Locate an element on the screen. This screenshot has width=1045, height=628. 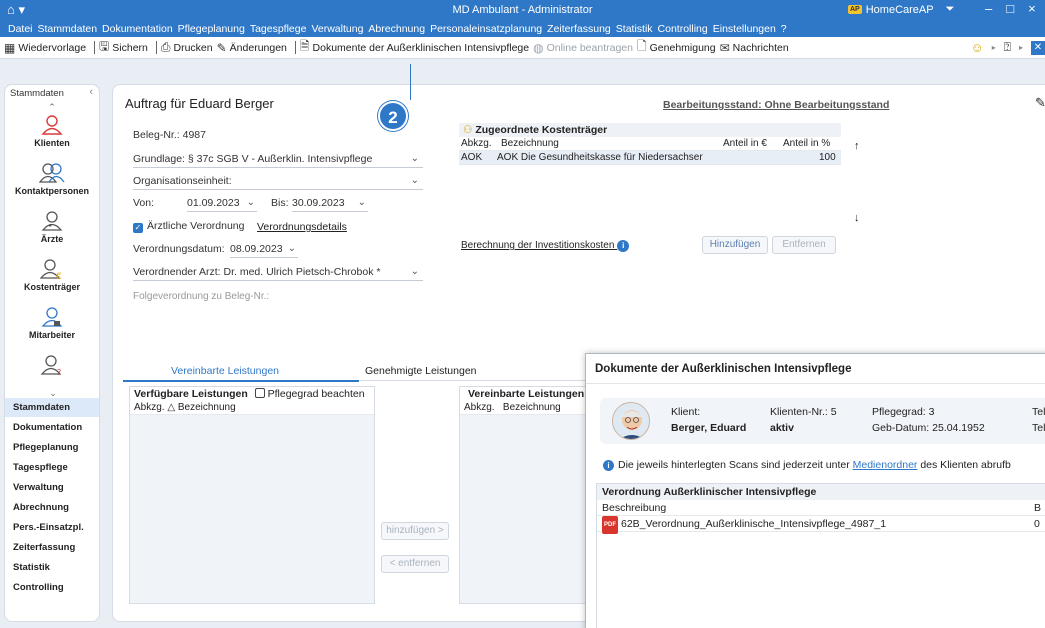
menu-statistik: Statistik is located at coordinates (634, 29).